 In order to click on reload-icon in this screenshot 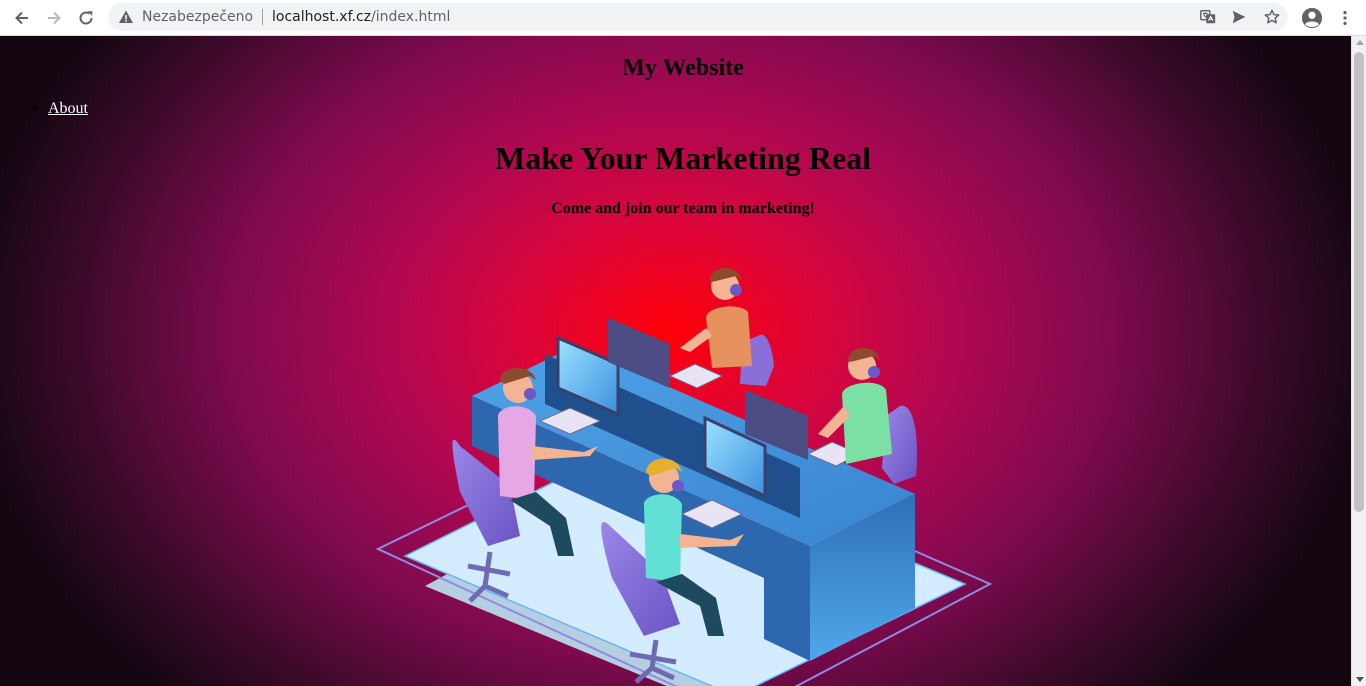, I will do `click(86, 18)`.